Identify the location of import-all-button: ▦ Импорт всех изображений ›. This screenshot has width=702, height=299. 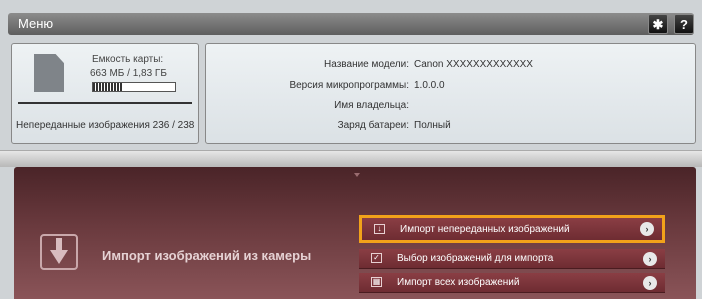
(512, 283).